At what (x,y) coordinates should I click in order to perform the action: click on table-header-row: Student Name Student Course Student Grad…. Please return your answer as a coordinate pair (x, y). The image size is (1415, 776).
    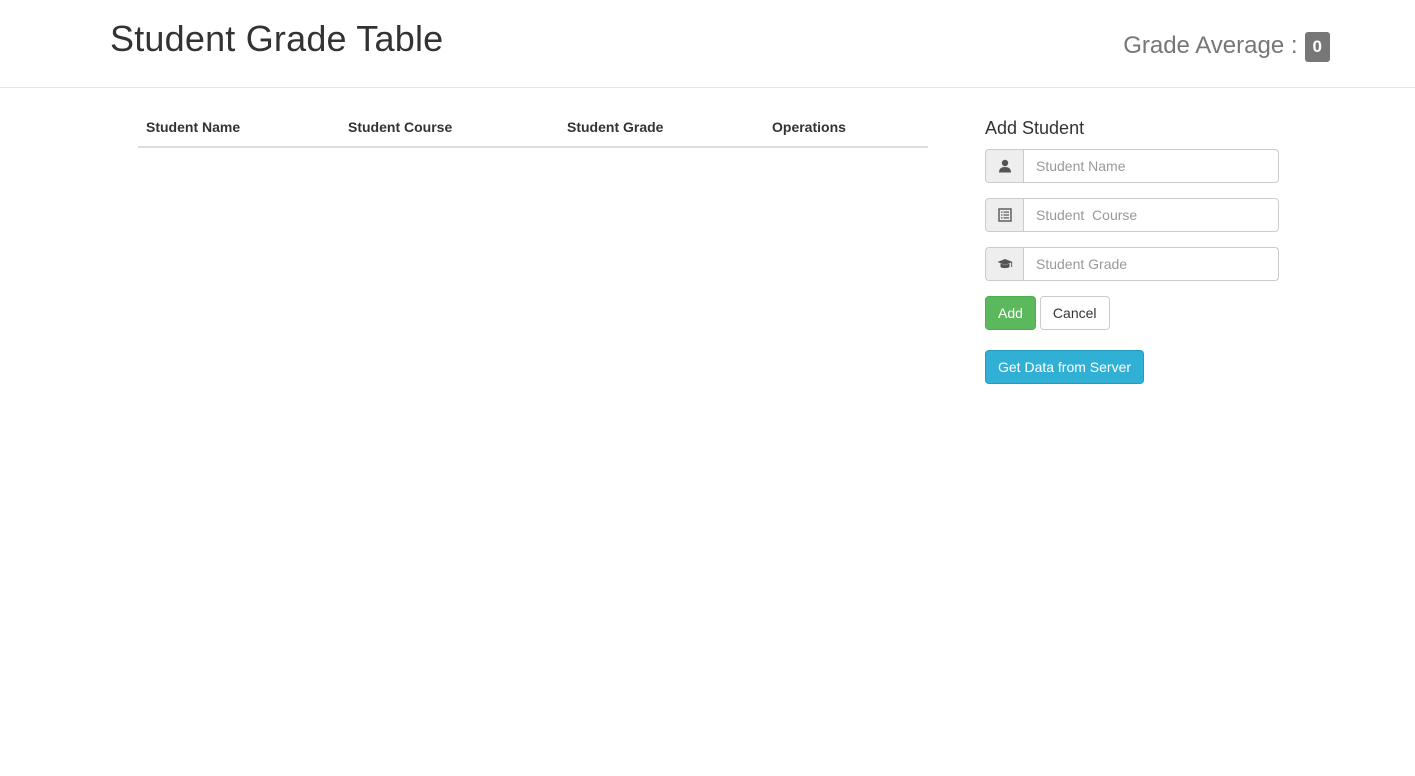
    Looking at the image, I should click on (533, 128).